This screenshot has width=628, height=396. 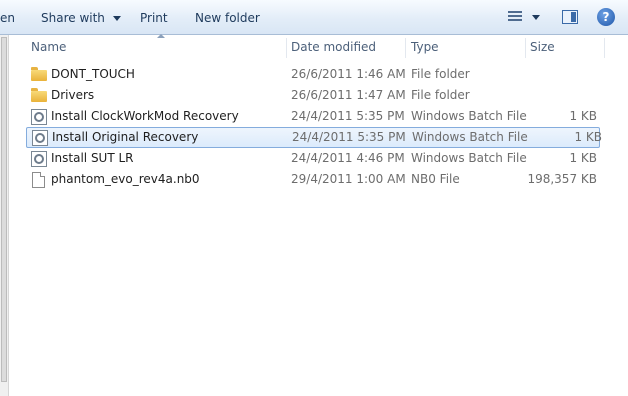 I want to click on file-date: 24/4/2011 4:46 PM, so click(x=348, y=158).